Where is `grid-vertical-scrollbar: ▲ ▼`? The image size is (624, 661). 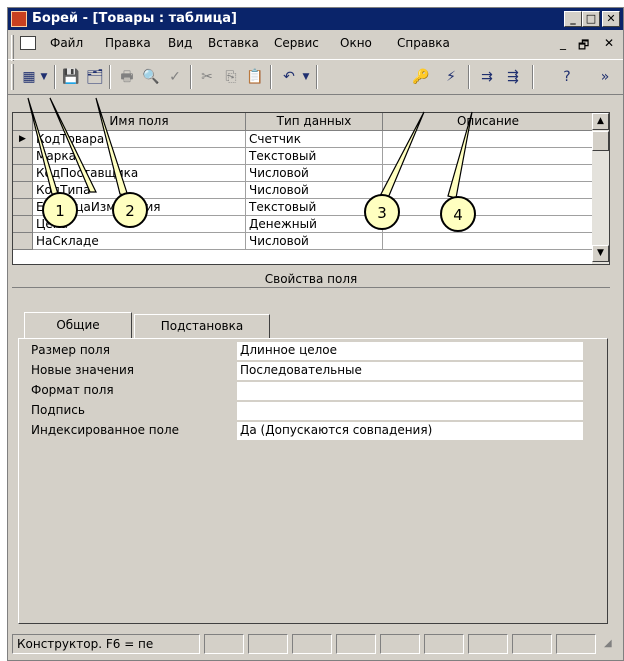
grid-vertical-scrollbar: ▲ ▼ is located at coordinates (600, 188).